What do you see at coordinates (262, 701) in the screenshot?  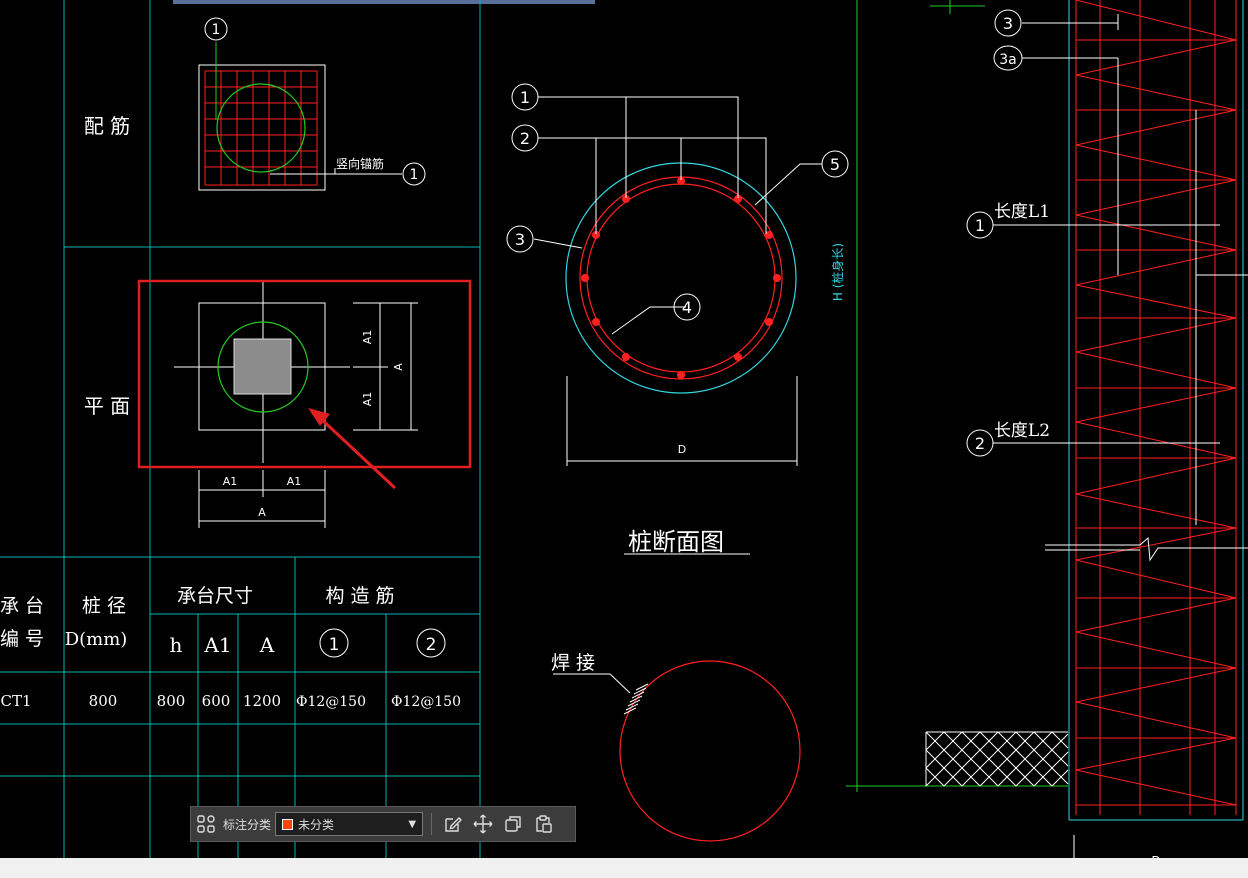 I see `cell-a: 1200` at bounding box center [262, 701].